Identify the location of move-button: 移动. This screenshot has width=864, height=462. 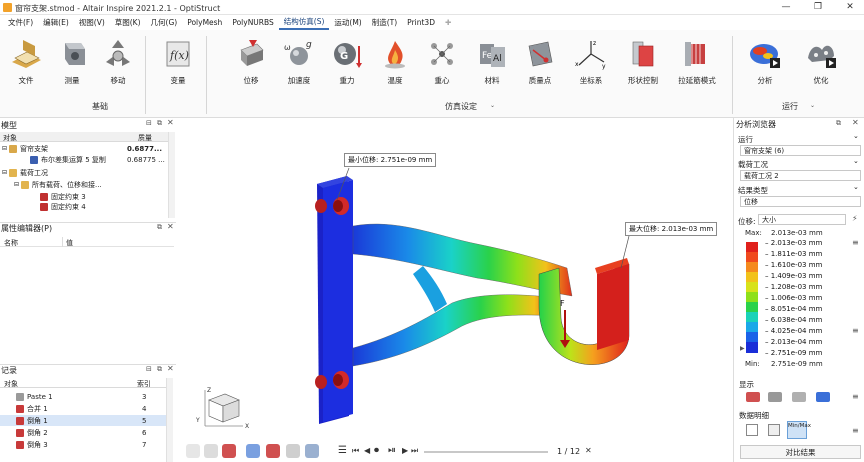
(118, 66).